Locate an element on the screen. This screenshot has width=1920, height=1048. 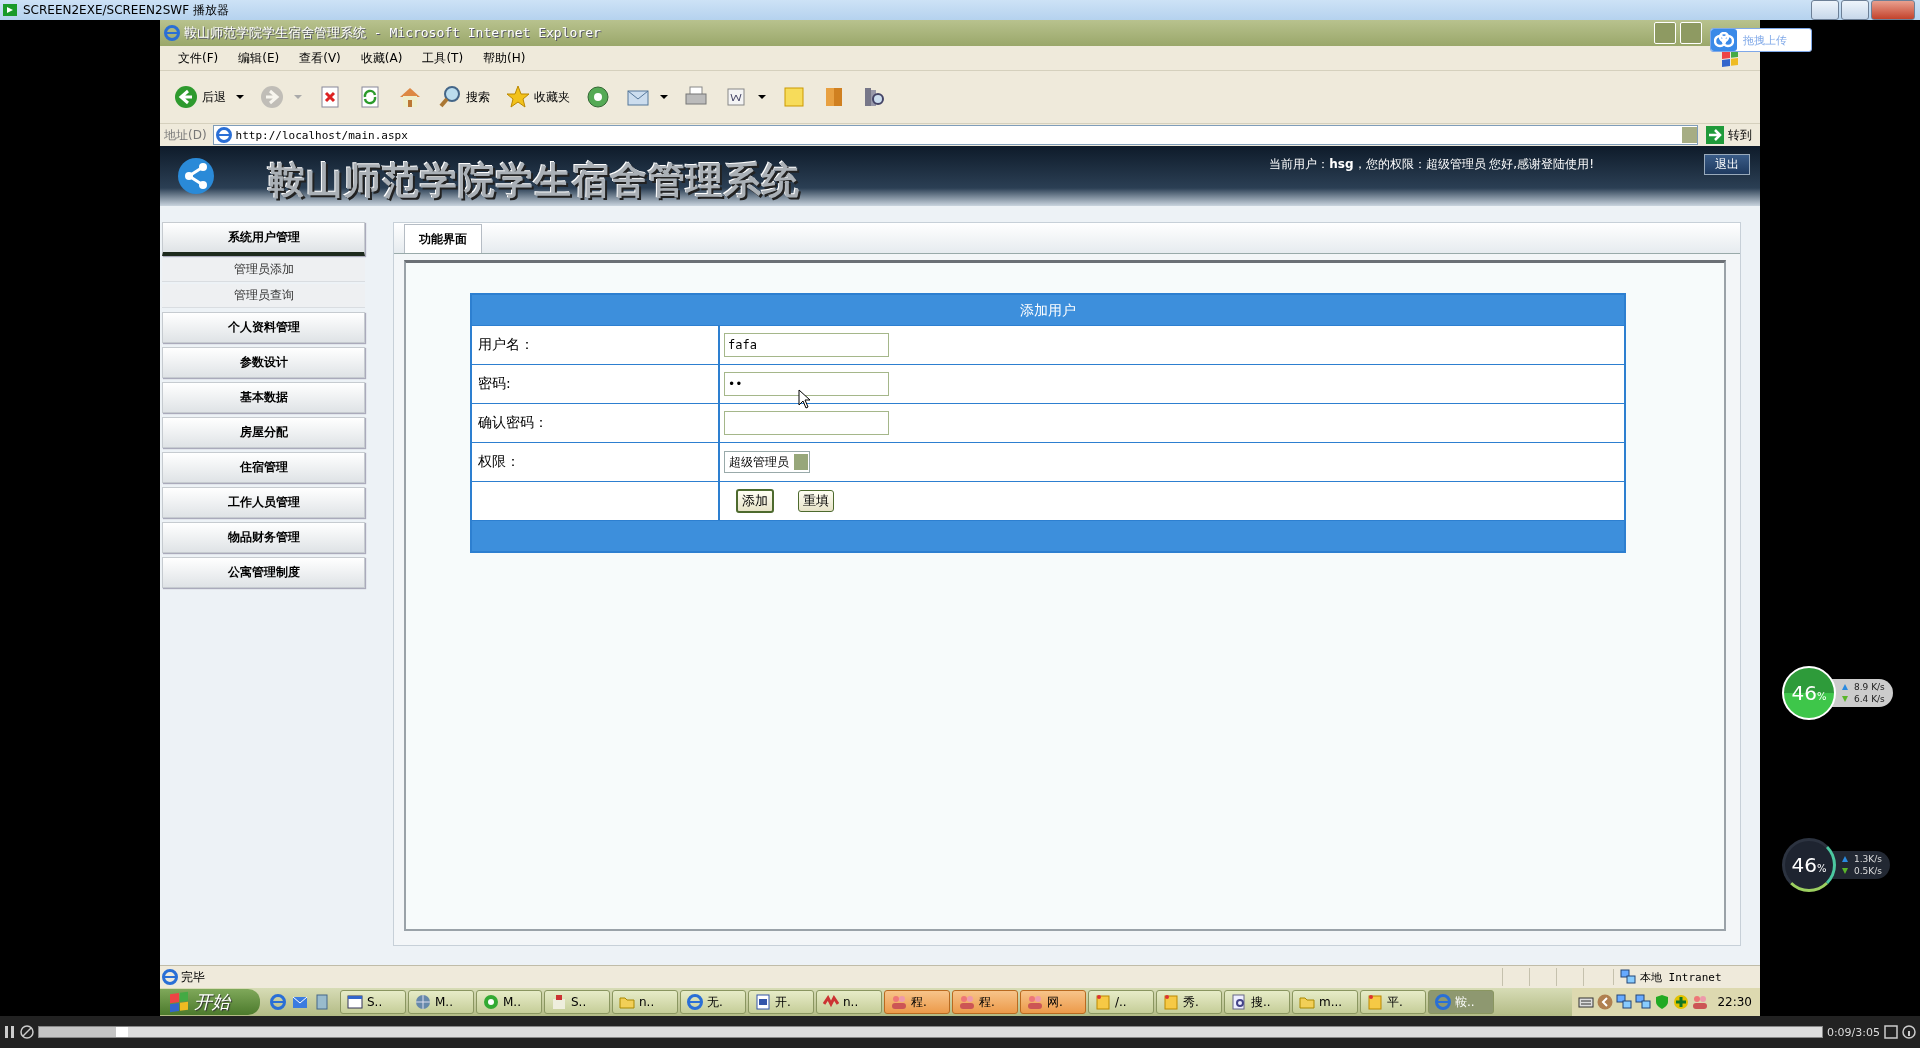
upload-arrow-icon is located at coordinates (1845, 687).